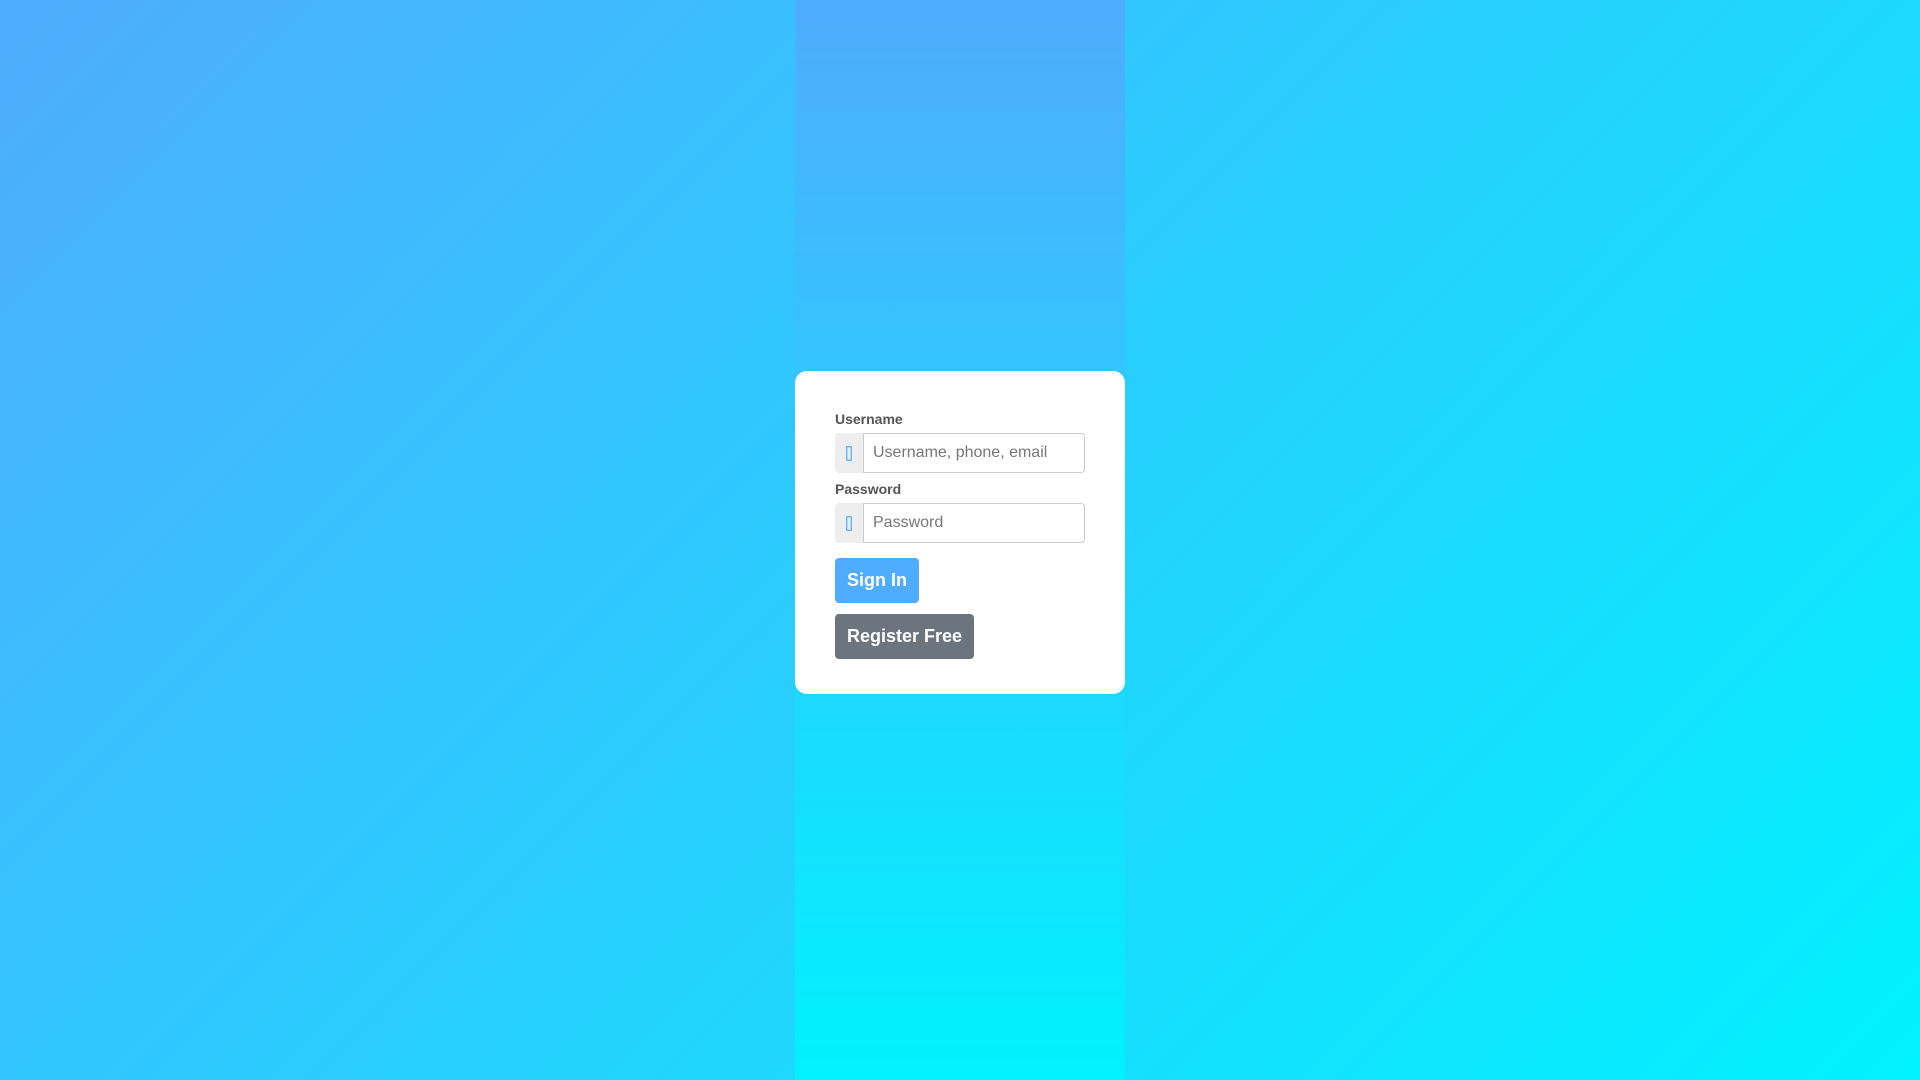 The image size is (1920, 1080). I want to click on password-input, so click(974, 523).